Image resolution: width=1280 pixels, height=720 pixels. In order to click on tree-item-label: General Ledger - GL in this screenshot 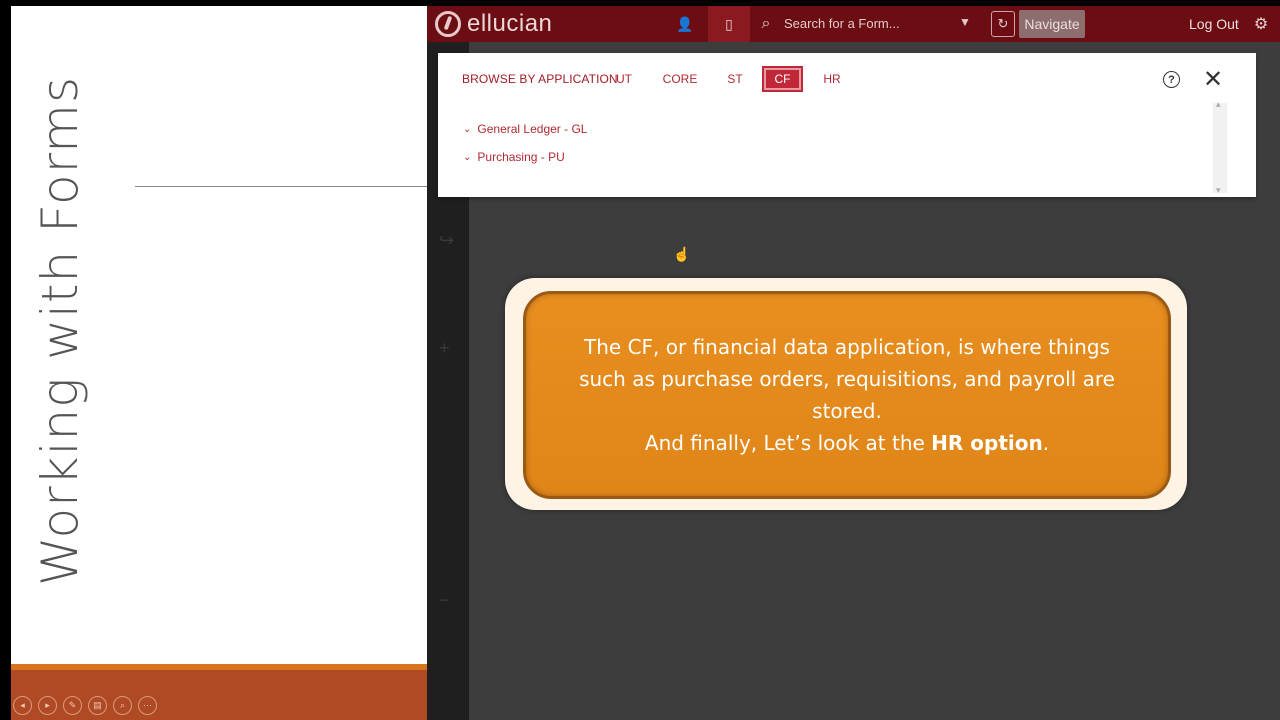, I will do `click(532, 129)`.